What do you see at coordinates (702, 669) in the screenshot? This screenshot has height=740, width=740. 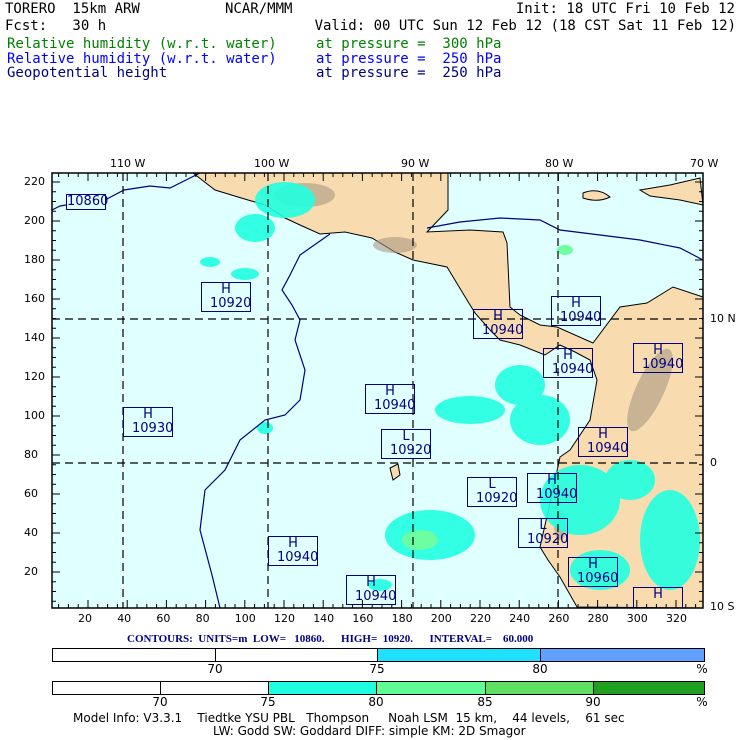 I see `colorbar-250-label: %` at bounding box center [702, 669].